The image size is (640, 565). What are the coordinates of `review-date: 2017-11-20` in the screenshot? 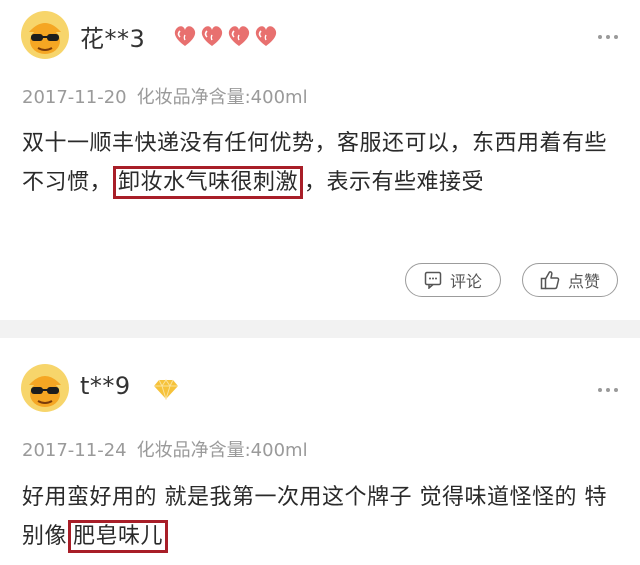 It's located at (74, 97).